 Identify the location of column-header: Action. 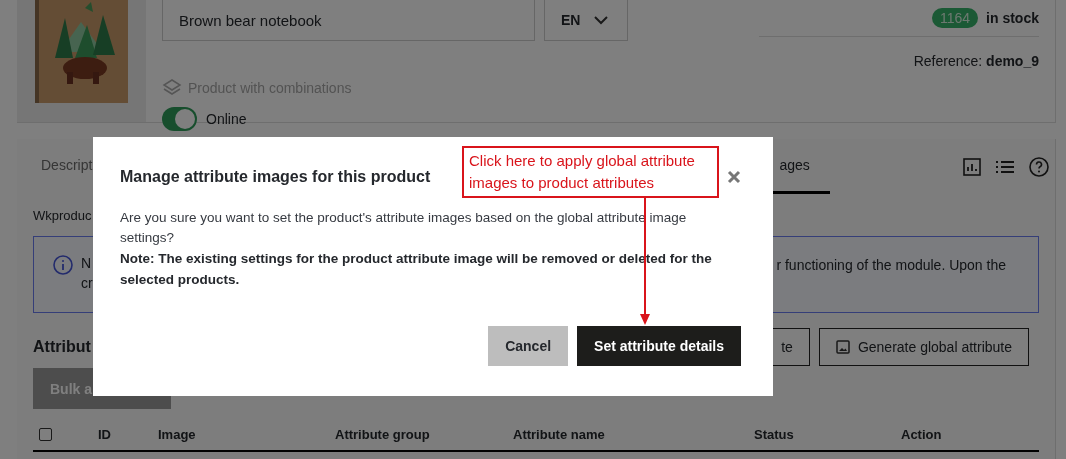
(922, 434).